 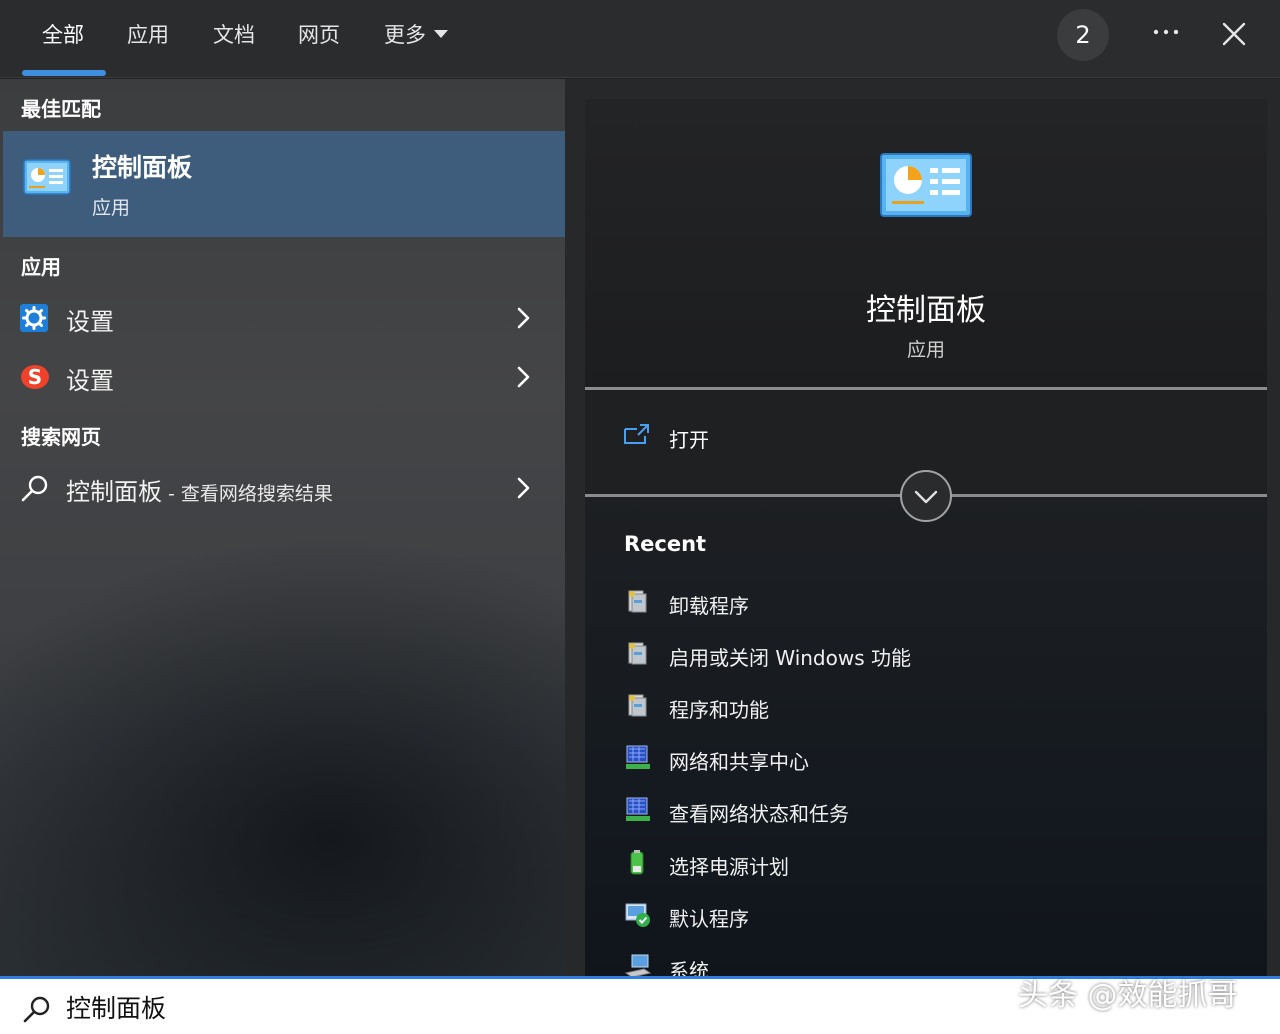 What do you see at coordinates (637, 437) in the screenshot?
I see `open-window-icon` at bounding box center [637, 437].